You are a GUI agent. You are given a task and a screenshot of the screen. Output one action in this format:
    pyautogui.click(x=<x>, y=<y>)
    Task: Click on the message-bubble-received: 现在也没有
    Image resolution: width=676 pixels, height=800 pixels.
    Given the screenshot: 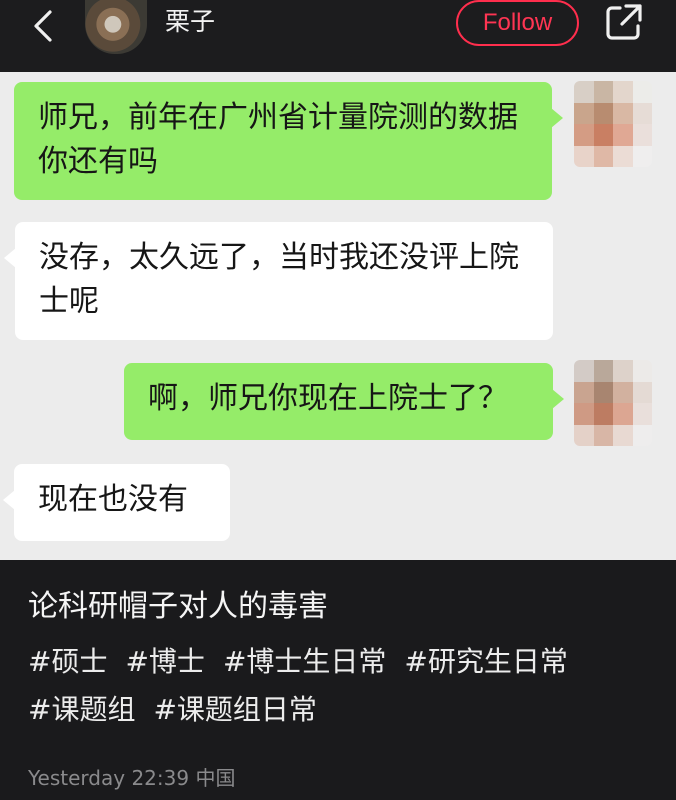 What is the action you would take?
    pyautogui.click(x=116, y=502)
    